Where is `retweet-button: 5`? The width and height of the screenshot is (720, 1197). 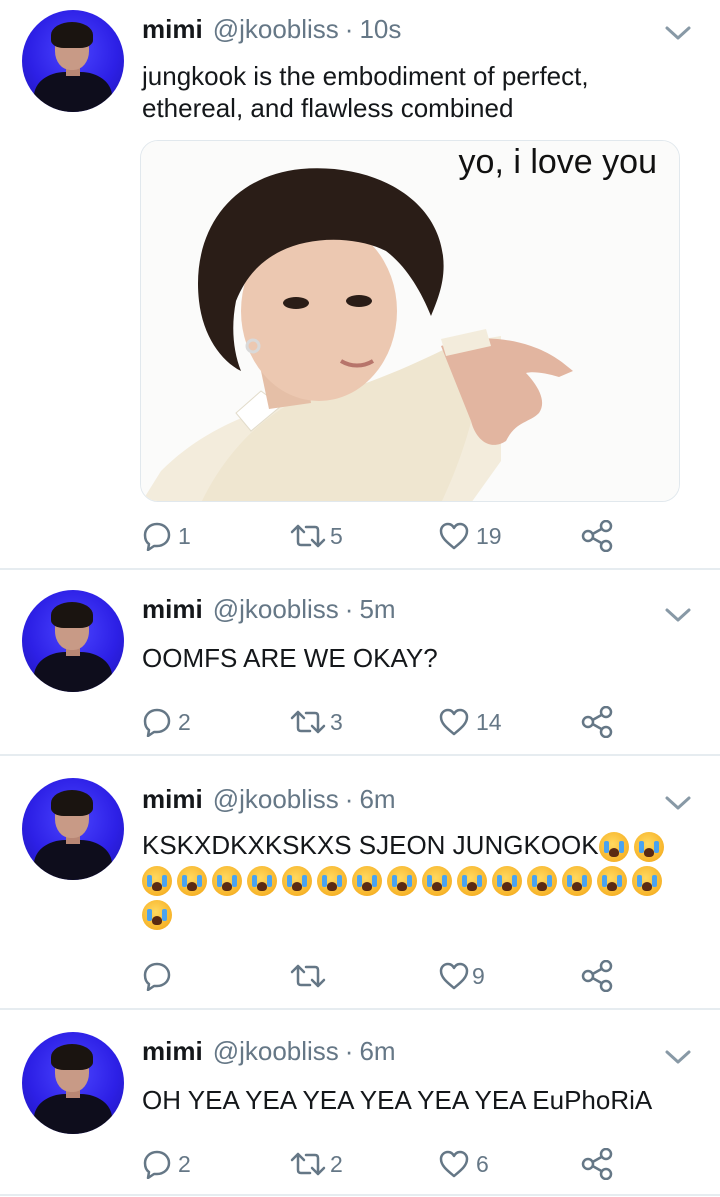
retweet-button: 5 is located at coordinates (315, 536).